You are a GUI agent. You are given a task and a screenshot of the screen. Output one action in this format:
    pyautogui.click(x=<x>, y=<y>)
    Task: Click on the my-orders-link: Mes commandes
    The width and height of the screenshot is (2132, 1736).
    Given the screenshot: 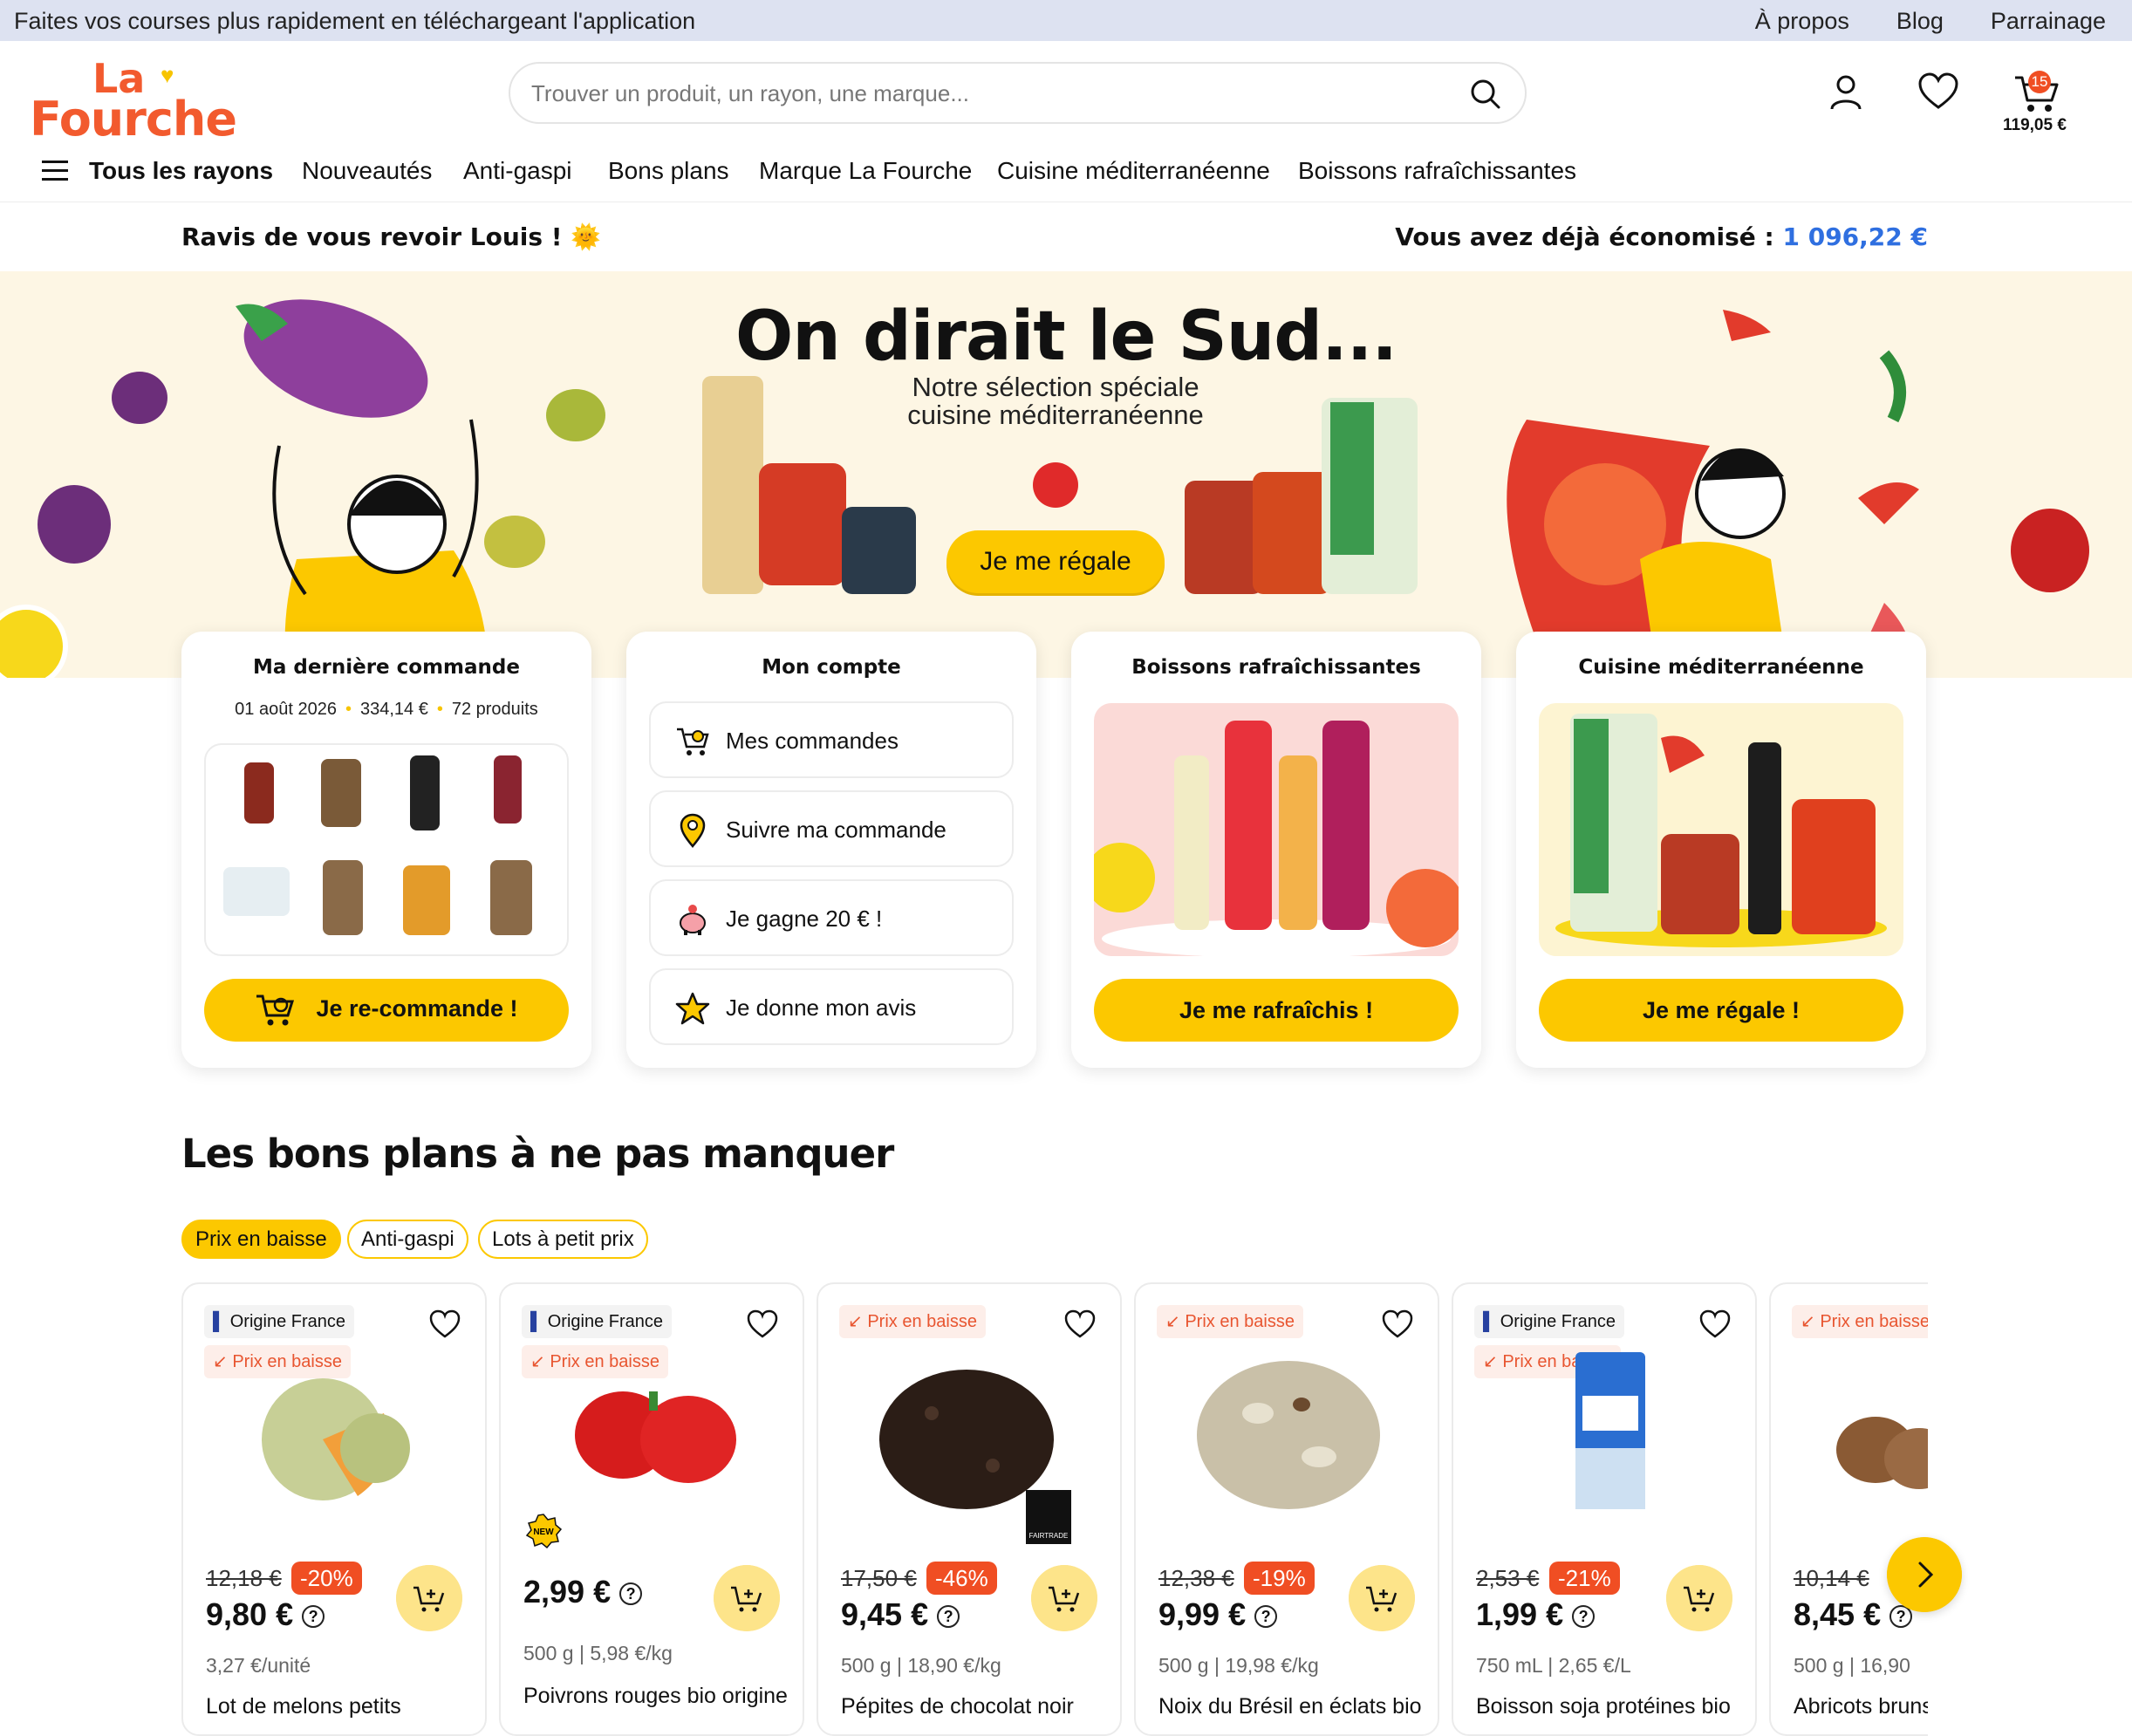 What is the action you would take?
    pyautogui.click(x=831, y=739)
    